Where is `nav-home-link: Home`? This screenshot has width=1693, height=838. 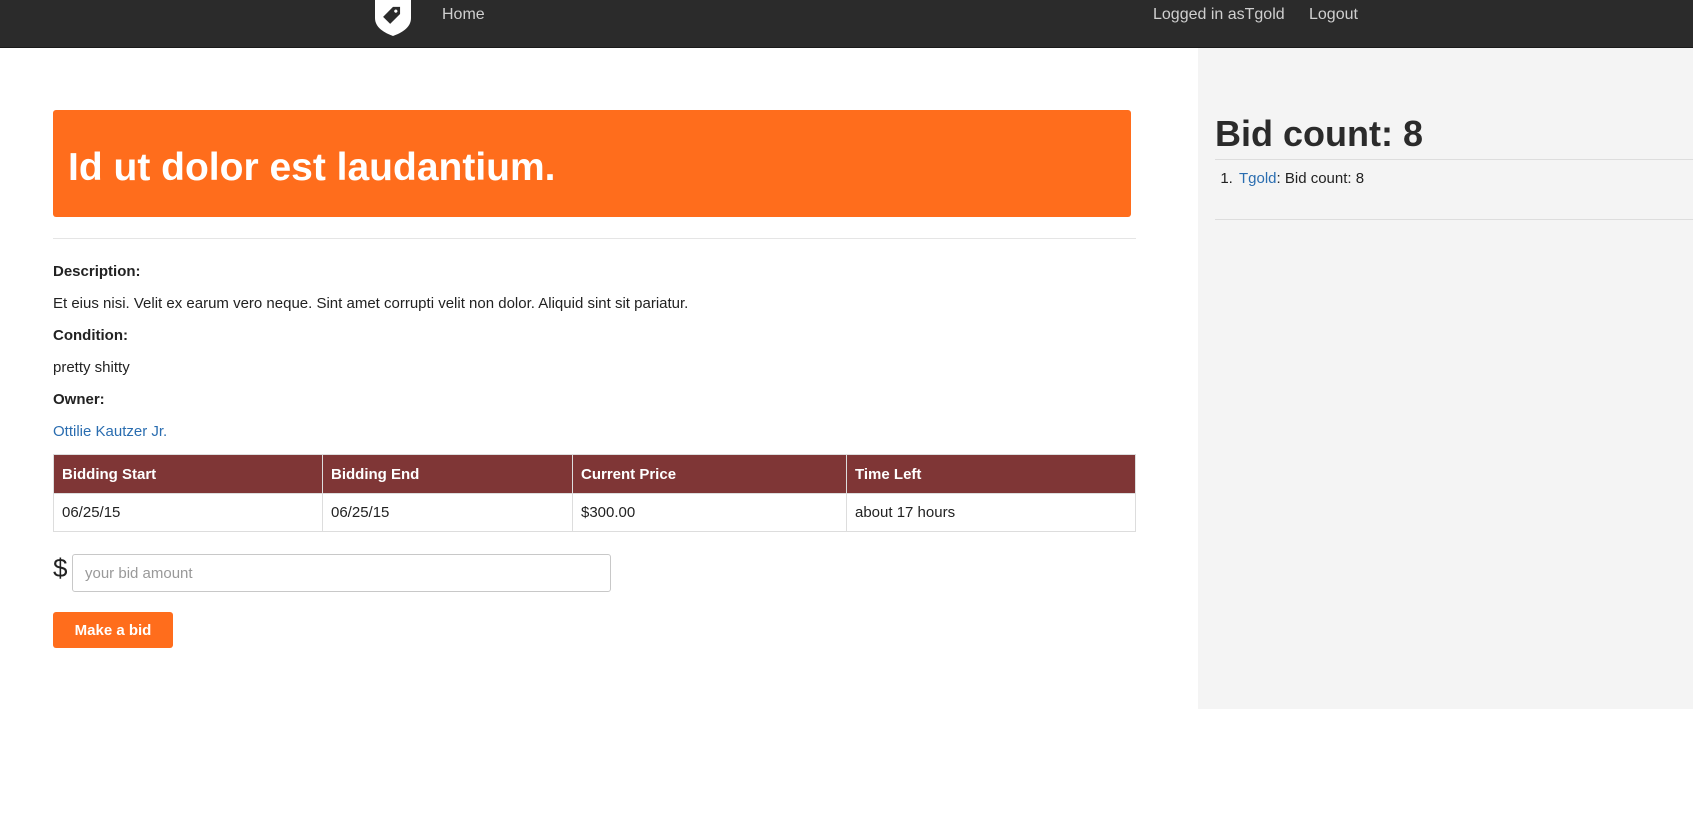 nav-home-link: Home is located at coordinates (463, 15).